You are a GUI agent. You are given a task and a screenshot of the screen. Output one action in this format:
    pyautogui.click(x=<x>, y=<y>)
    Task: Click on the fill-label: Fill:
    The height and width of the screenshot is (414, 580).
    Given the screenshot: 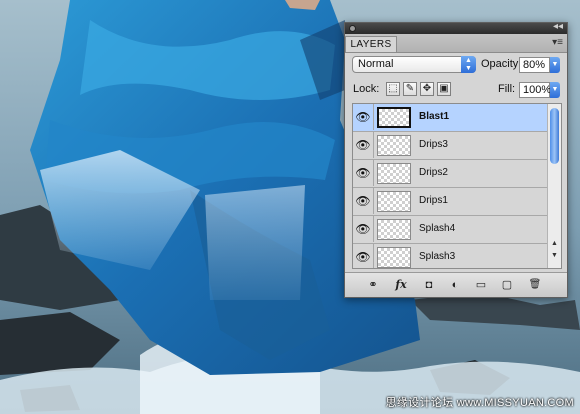 What is the action you would take?
    pyautogui.click(x=507, y=89)
    